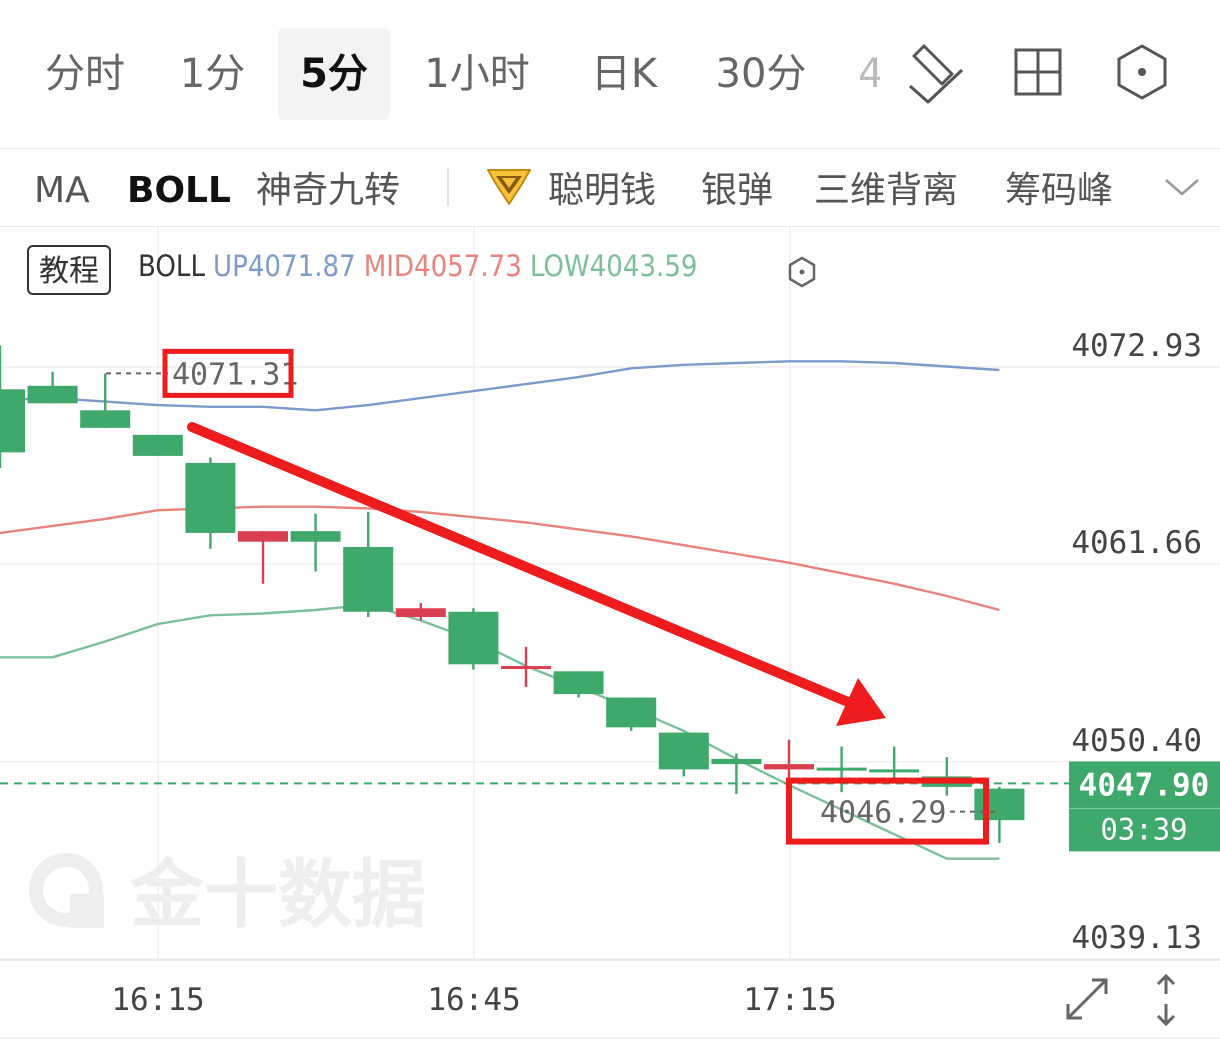  What do you see at coordinates (1136, 741) in the screenshot?
I see `y-tick-label: 4050.40` at bounding box center [1136, 741].